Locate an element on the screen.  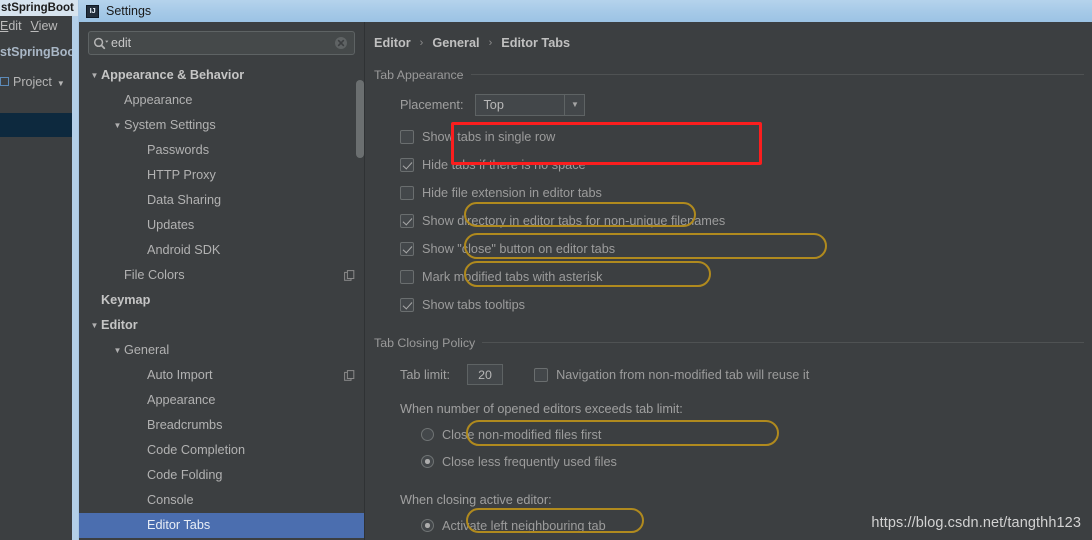
ide-window-title: stSpringBoot is located at coordinates (39, 8).